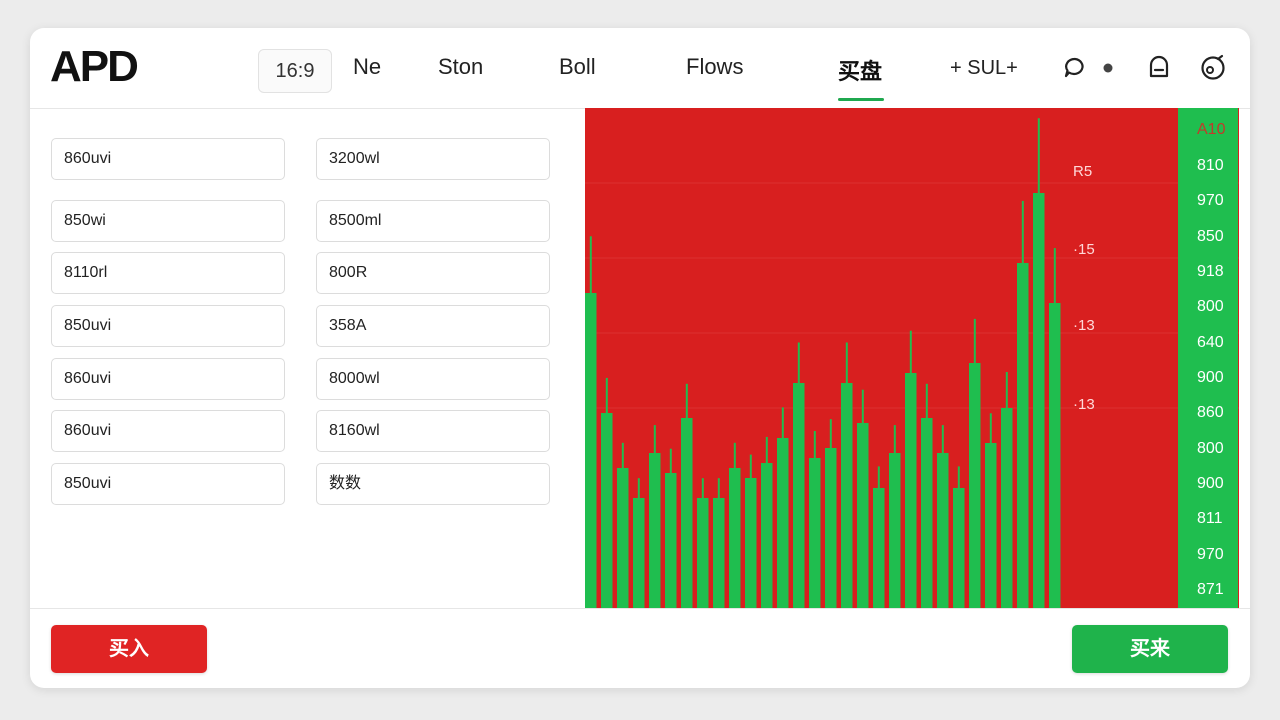 Image resolution: width=1280 pixels, height=720 pixels. Describe the element at coordinates (1210, 342) in the screenshot. I see `axis-tick-label: 640` at that location.